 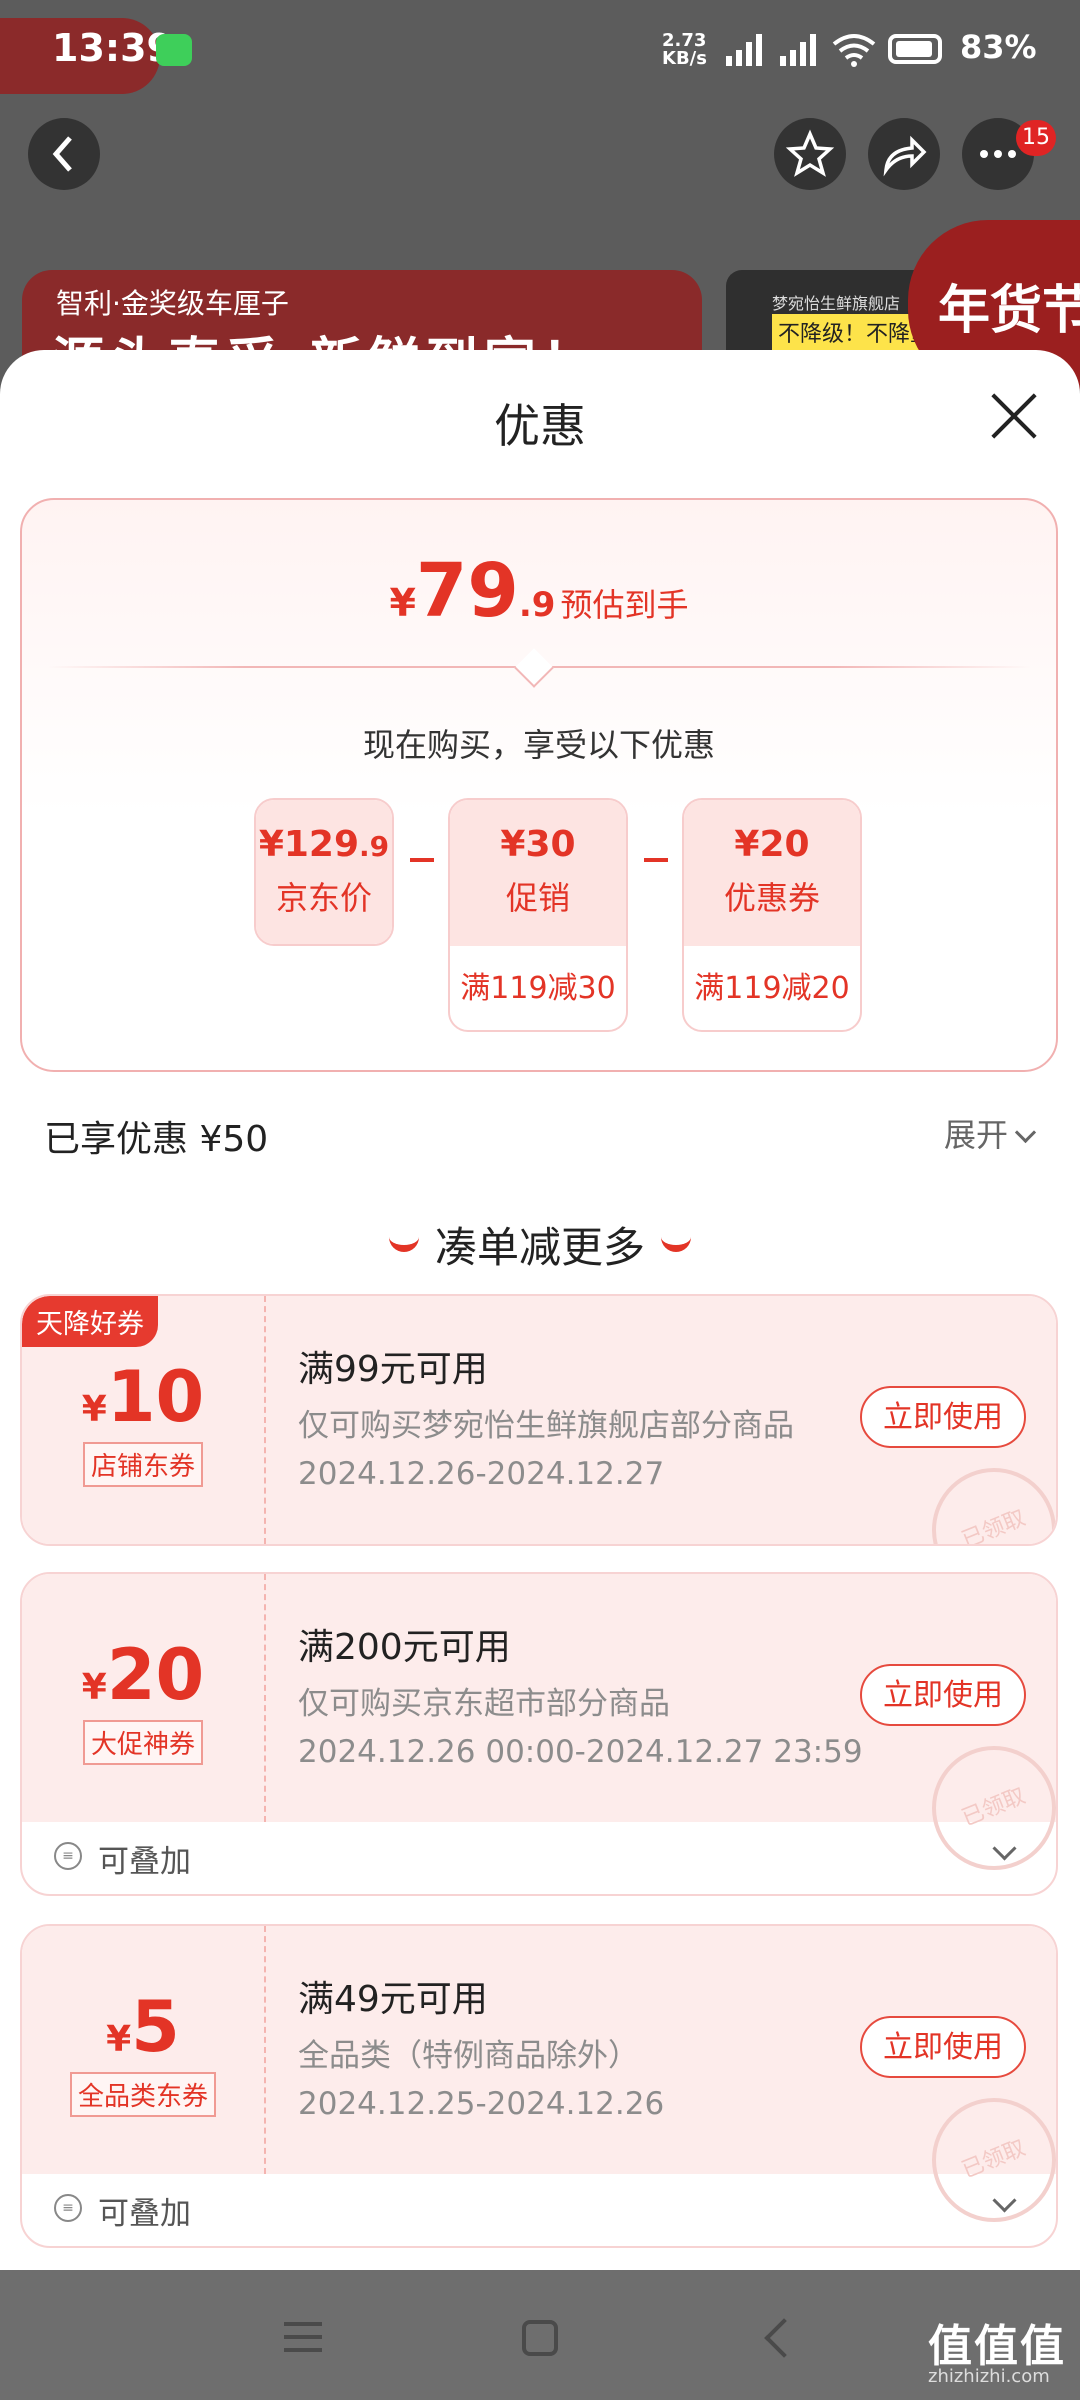 I want to click on share-icon, so click(x=905, y=156).